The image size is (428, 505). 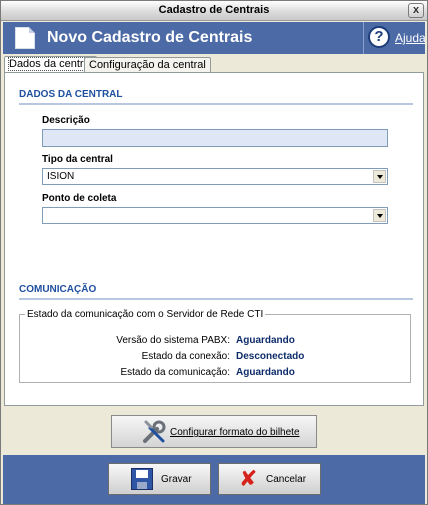 I want to click on tab-label: Configuração da central, so click(x=147, y=65).